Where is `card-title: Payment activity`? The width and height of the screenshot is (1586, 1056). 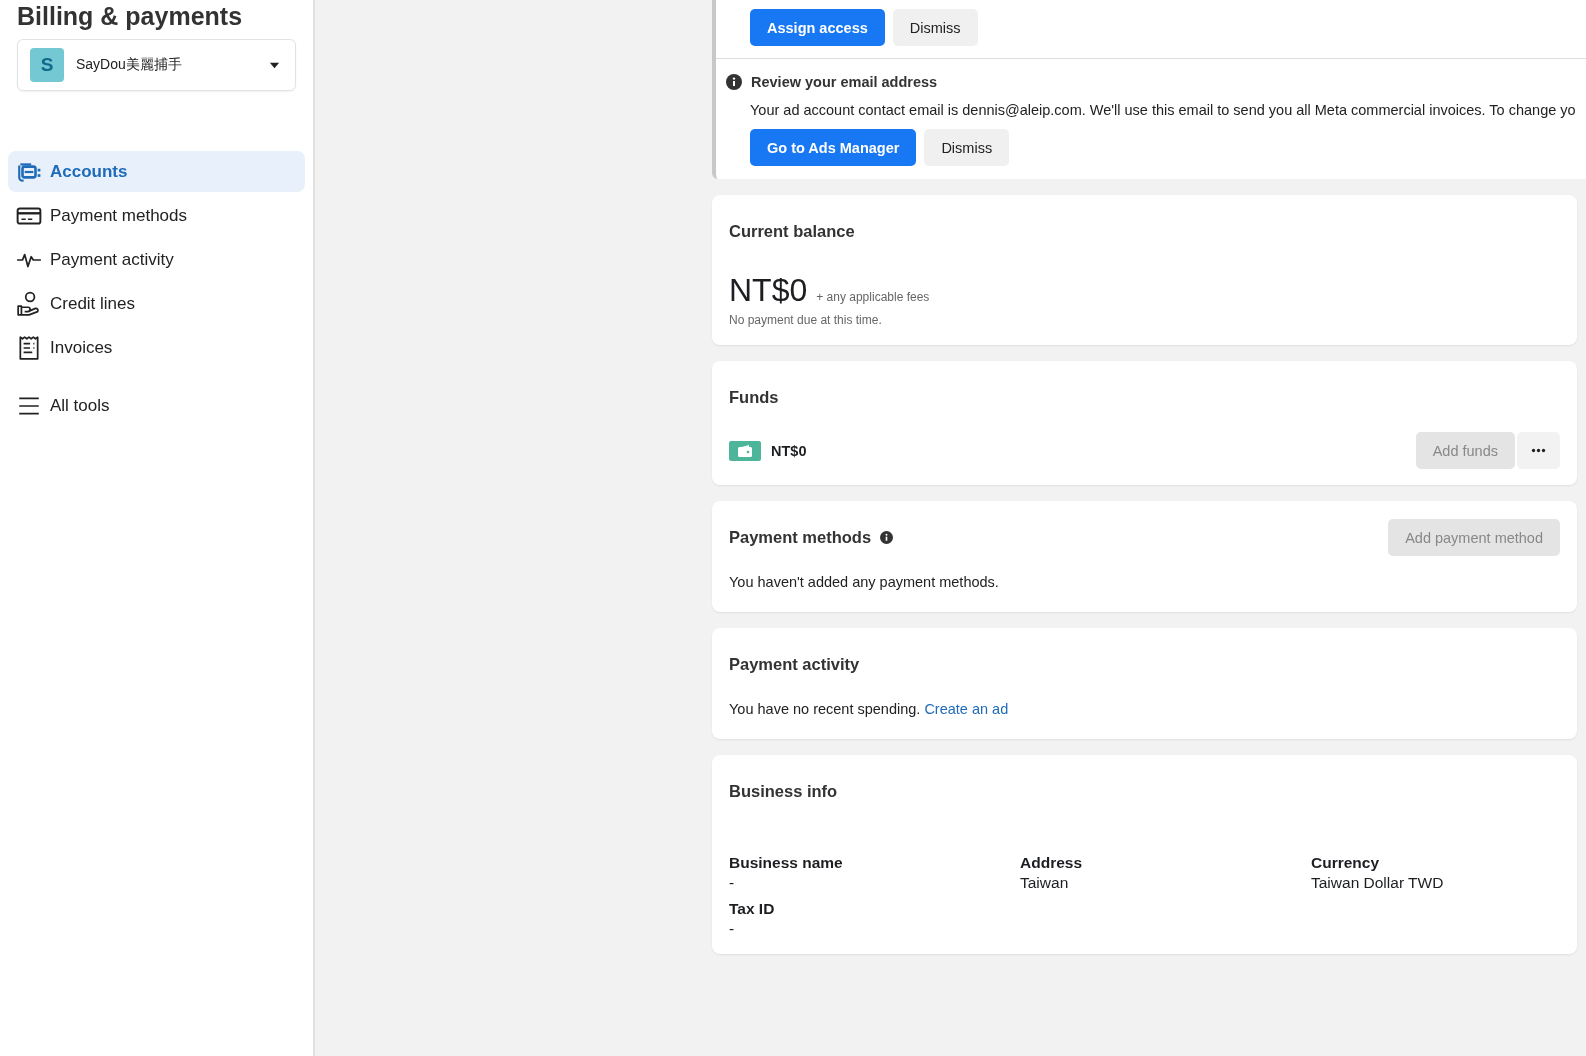 card-title: Payment activity is located at coordinates (794, 664).